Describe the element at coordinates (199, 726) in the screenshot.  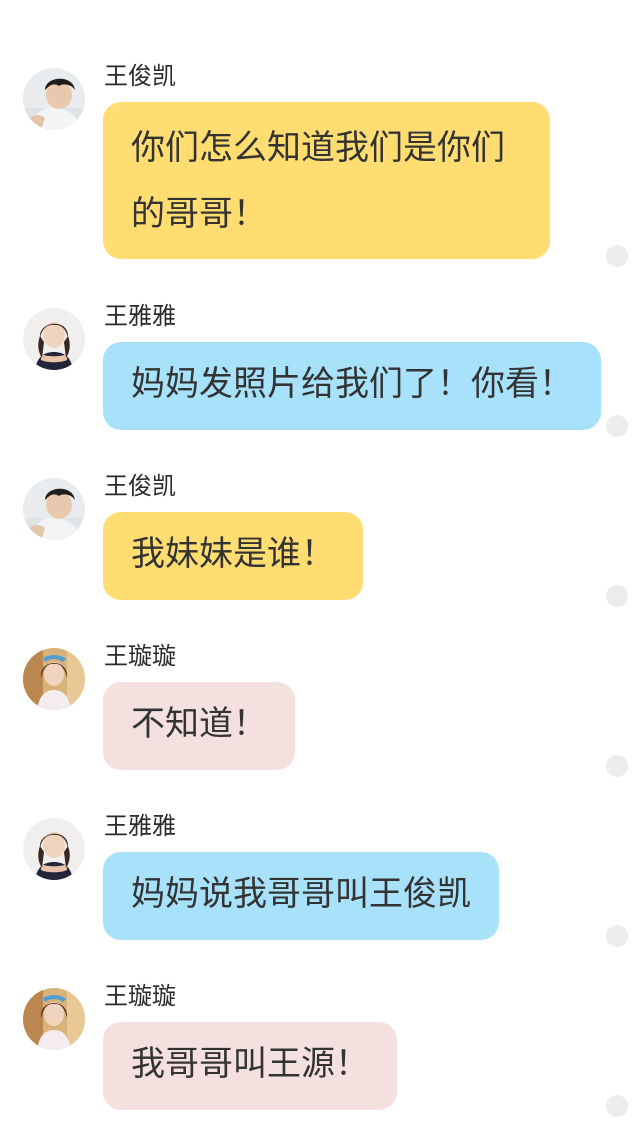
I see `message-bubble: 不知道！` at that location.